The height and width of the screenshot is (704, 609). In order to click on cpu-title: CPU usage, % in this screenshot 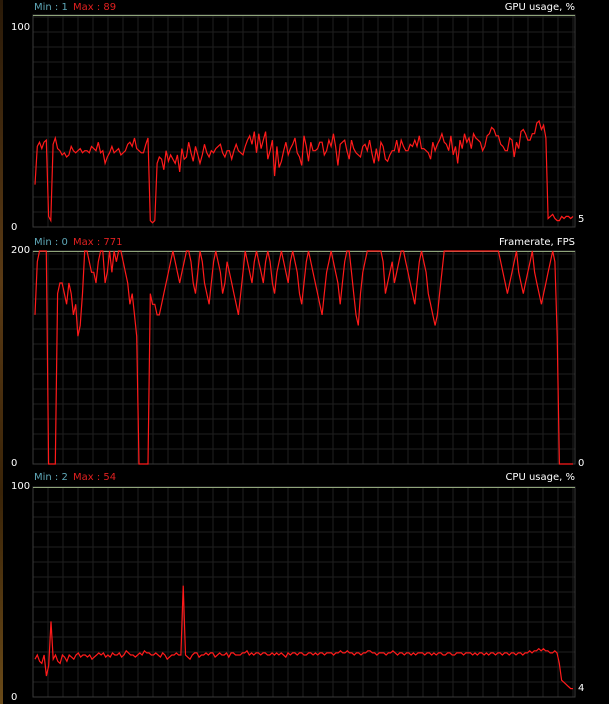, I will do `click(540, 477)`.